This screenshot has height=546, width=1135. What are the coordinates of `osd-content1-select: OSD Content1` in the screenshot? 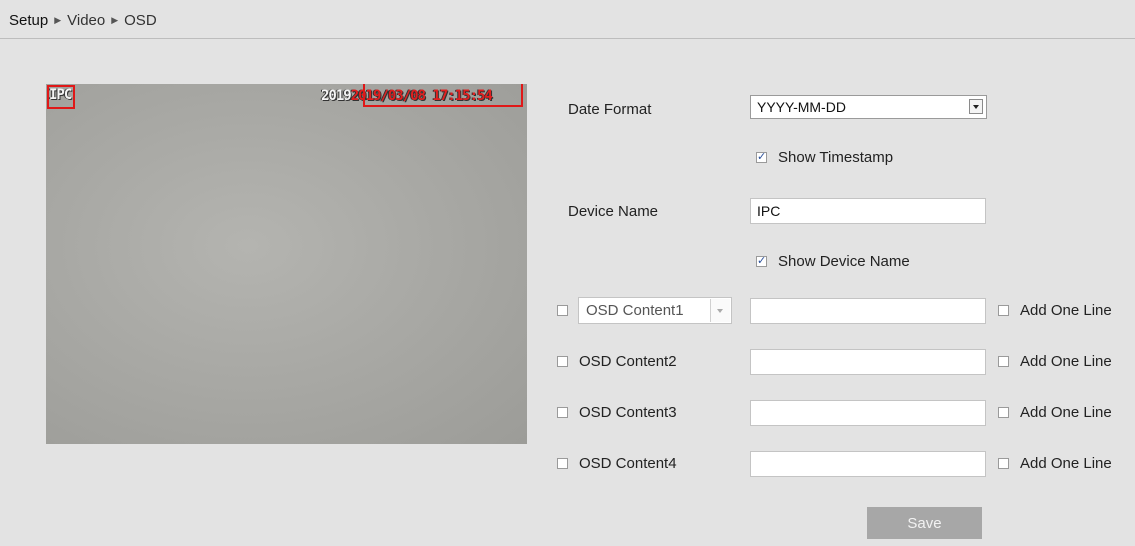 It's located at (655, 310).